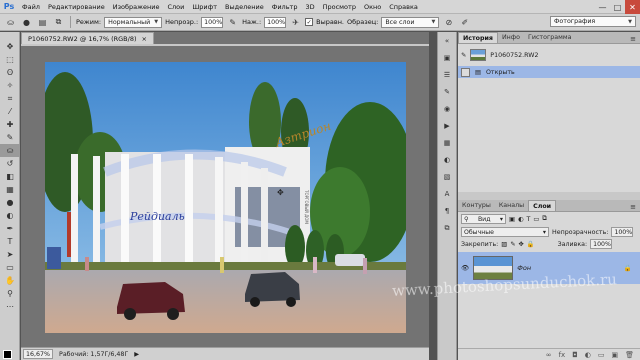  Describe the element at coordinates (549, 72) in the screenshot. I see `history-step: ▤ Открыть` at that location.